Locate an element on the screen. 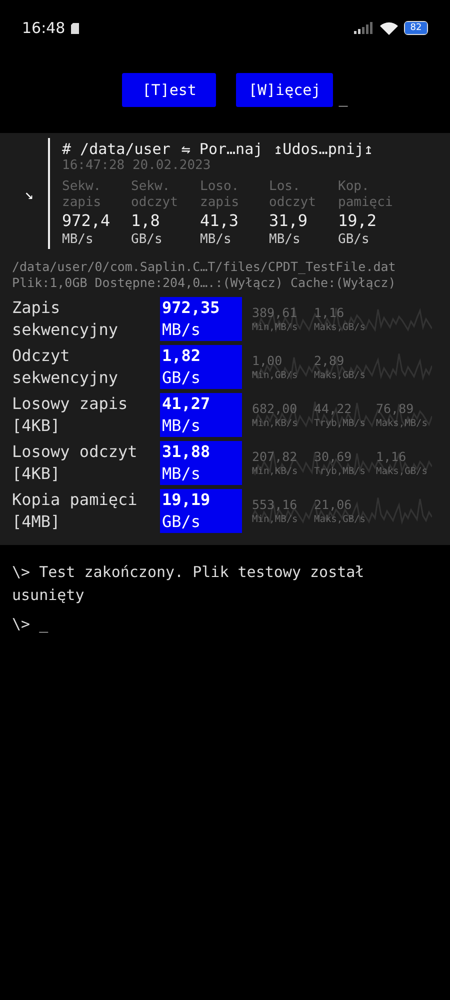 Image resolution: width=450 pixels, height=1000 pixels. column-label: Loso. zapis is located at coordinates (220, 195).